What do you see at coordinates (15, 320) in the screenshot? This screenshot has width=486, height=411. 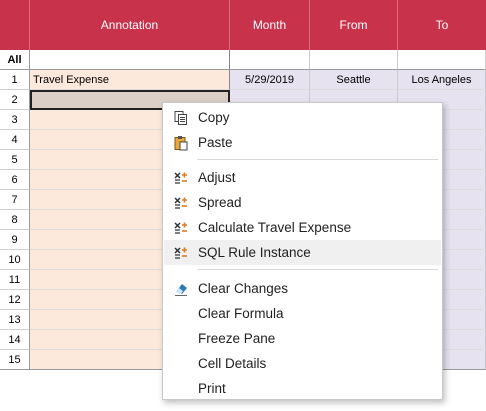 I see `row-number: 13` at bounding box center [15, 320].